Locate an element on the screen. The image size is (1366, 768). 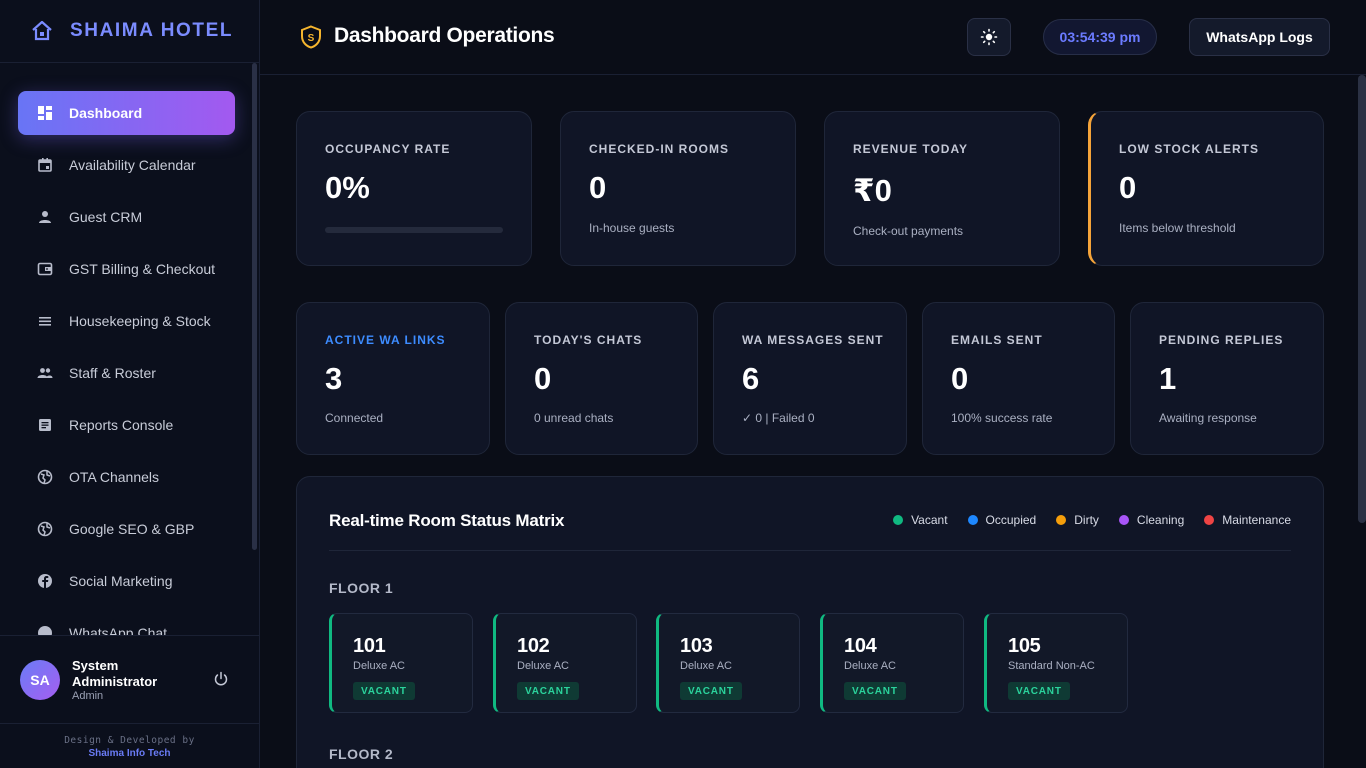
sidebar-item-guest-crm: Guest CRM is located at coordinates (126, 217).